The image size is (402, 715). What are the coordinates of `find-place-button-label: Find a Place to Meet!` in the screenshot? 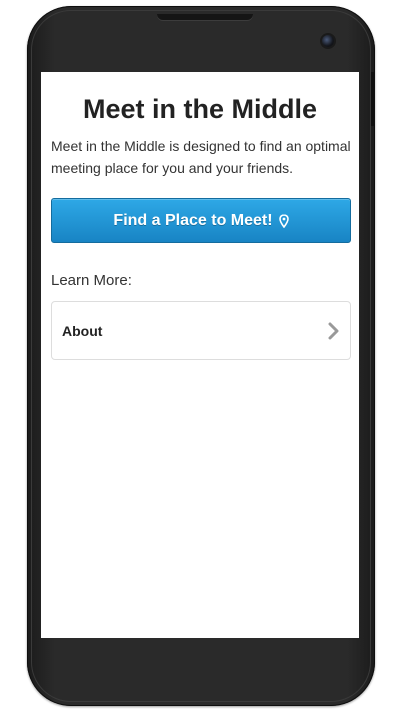 It's located at (193, 220).